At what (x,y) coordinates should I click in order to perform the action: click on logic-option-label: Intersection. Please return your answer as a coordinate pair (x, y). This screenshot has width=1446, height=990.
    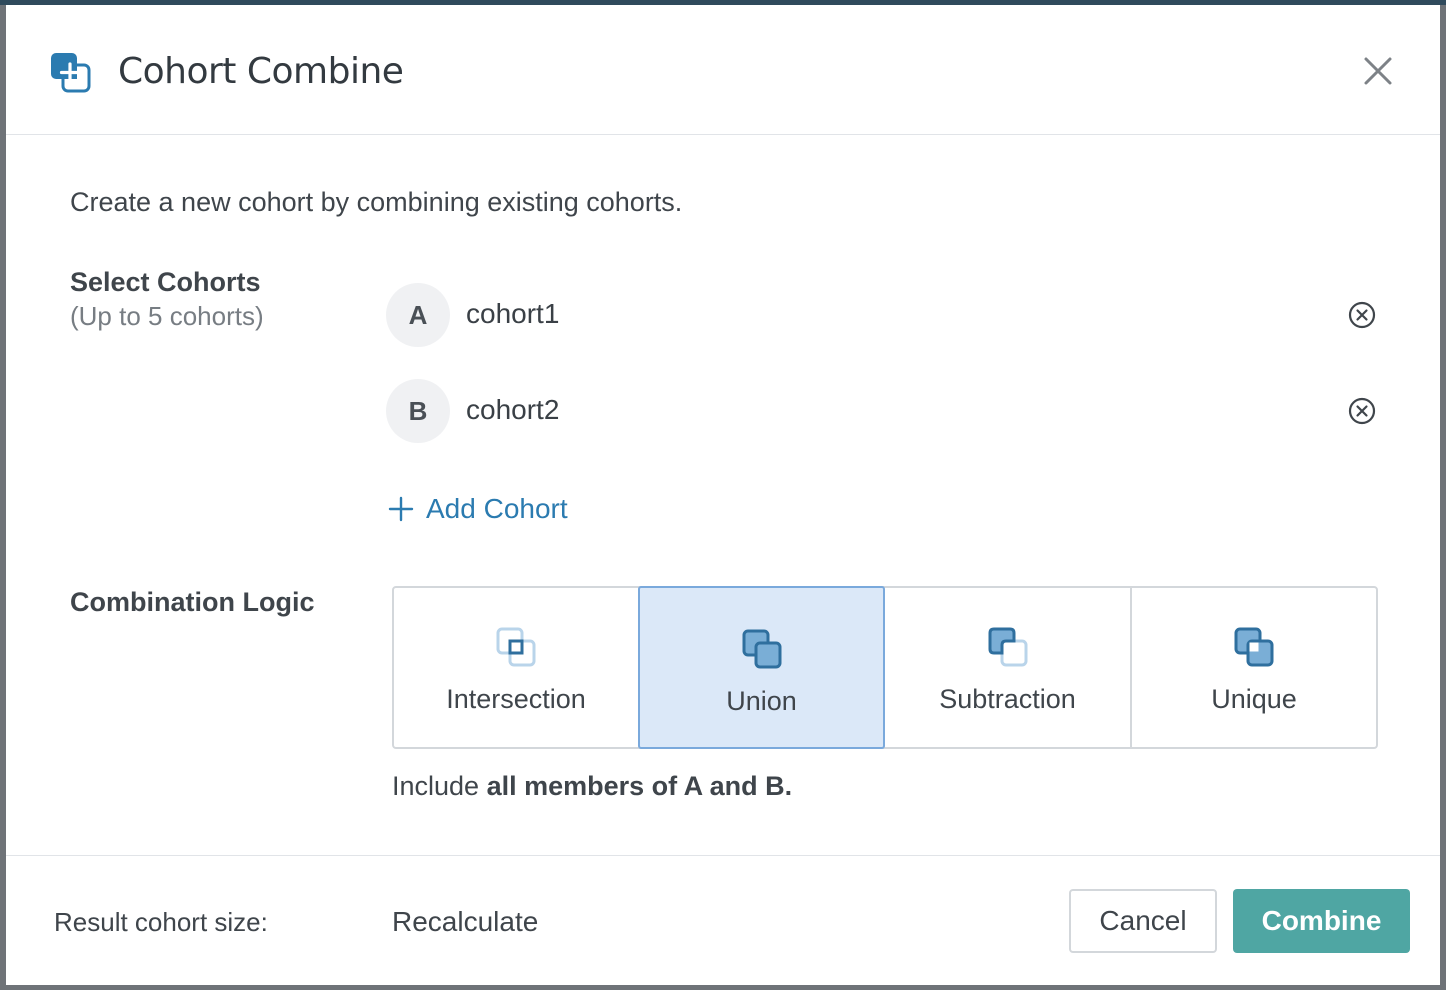
    Looking at the image, I should click on (516, 699).